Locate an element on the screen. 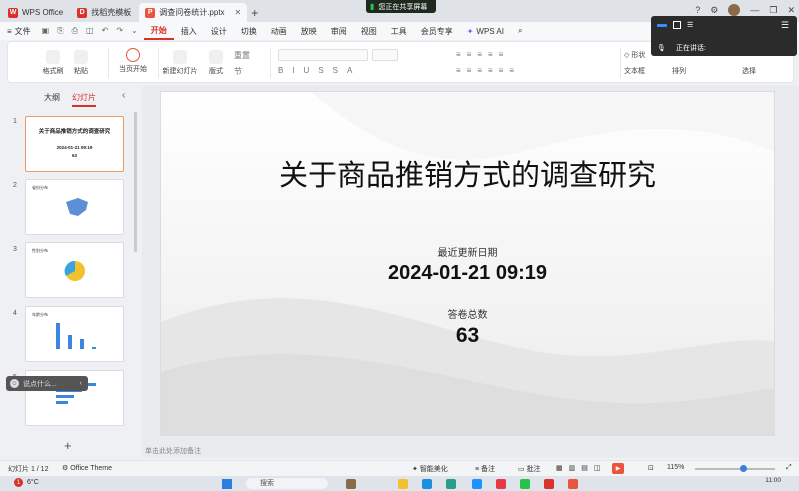 The image size is (799, 491). user-avatar is located at coordinates (734, 10).